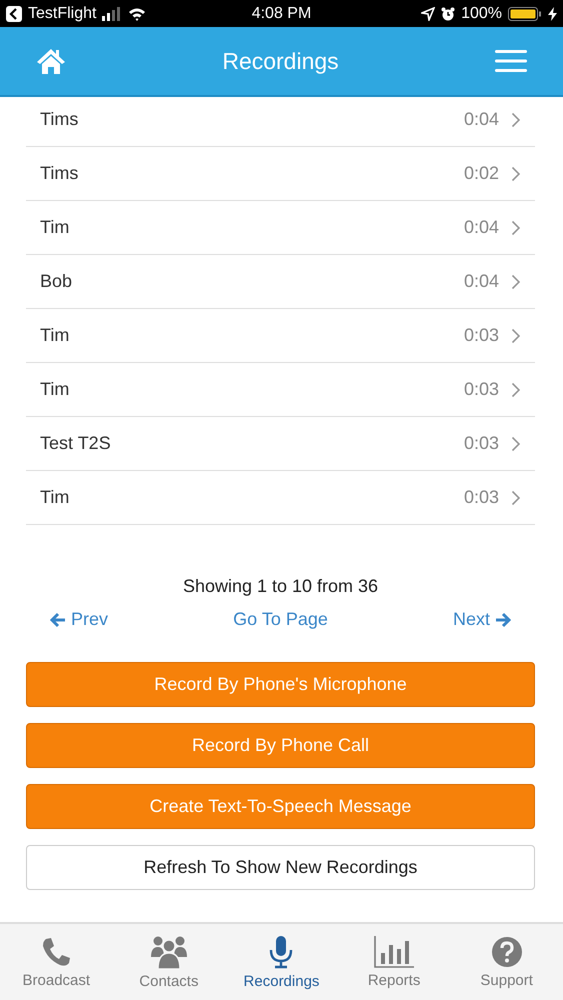  Describe the element at coordinates (56, 952) in the screenshot. I see `phone-icon` at that location.